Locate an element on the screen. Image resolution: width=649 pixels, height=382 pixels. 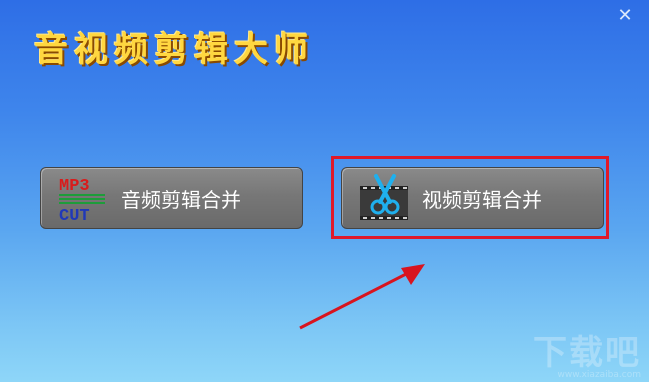
watermark: 下载吧 www.xiazaiba.com is located at coordinates (587, 352).